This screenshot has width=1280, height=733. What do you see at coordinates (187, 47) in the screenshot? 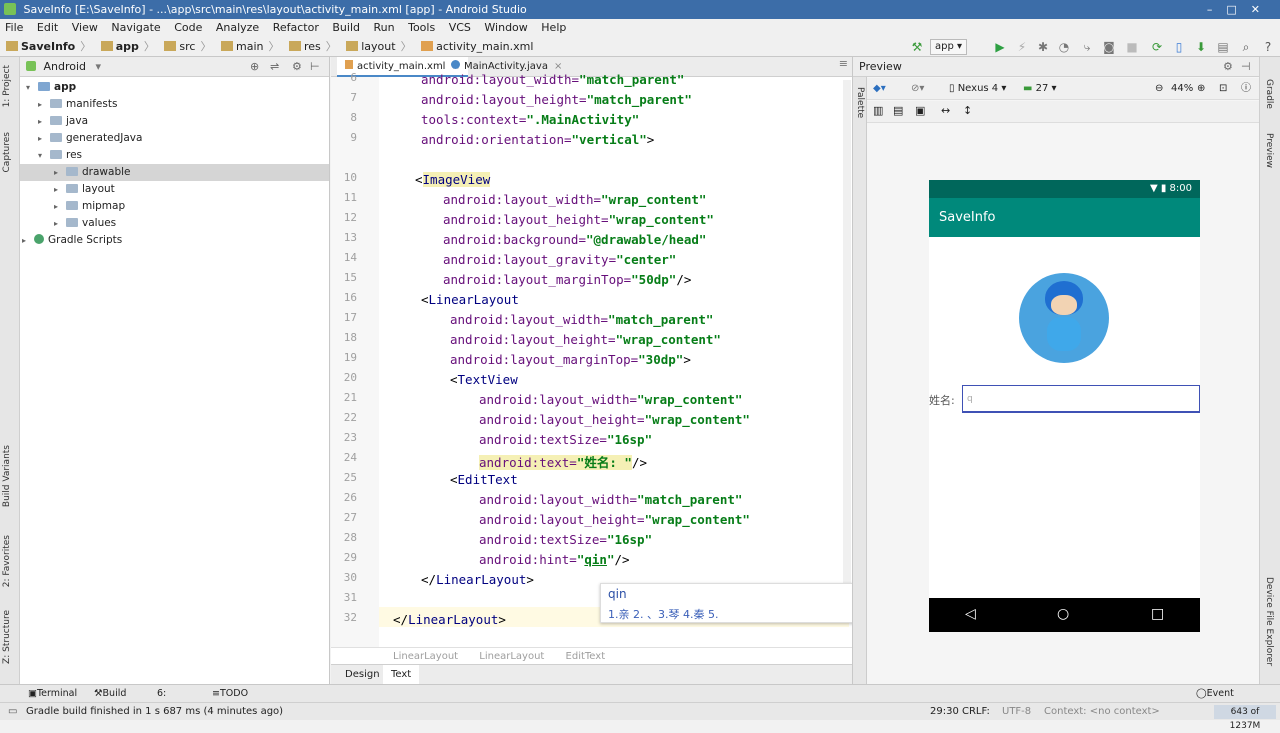
I see `crumb-src: src 〉` at bounding box center [187, 47].